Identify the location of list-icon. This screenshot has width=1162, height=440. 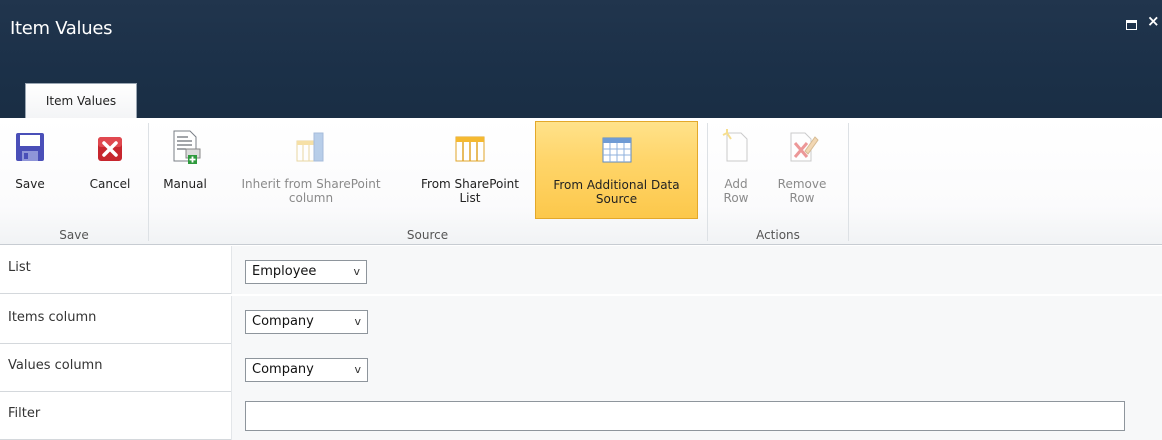
(470, 149).